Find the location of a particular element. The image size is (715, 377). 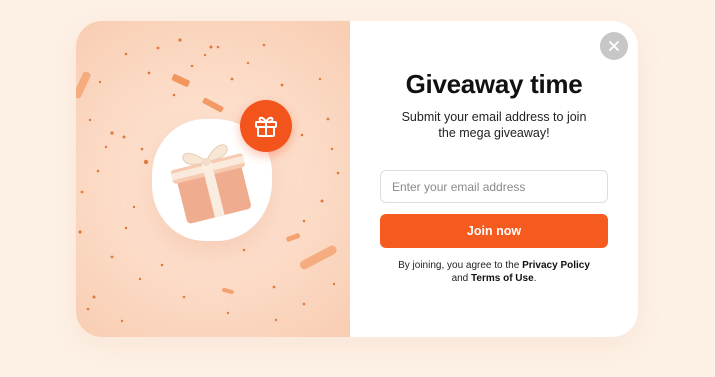

terms-suffix: . is located at coordinates (535, 278).